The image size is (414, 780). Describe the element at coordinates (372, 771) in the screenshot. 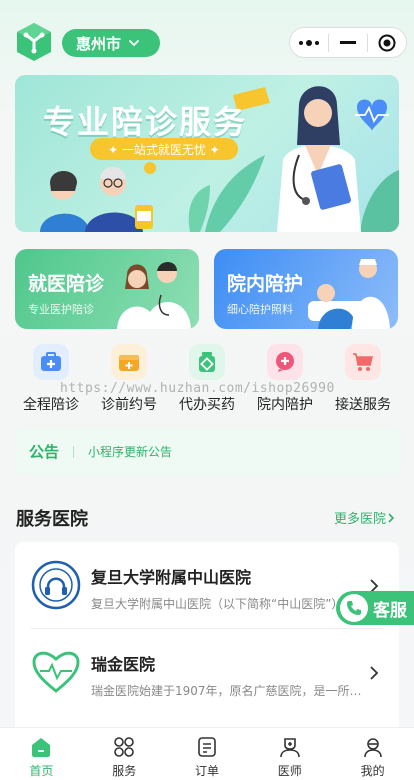

I see `tab-label: 我的` at that location.